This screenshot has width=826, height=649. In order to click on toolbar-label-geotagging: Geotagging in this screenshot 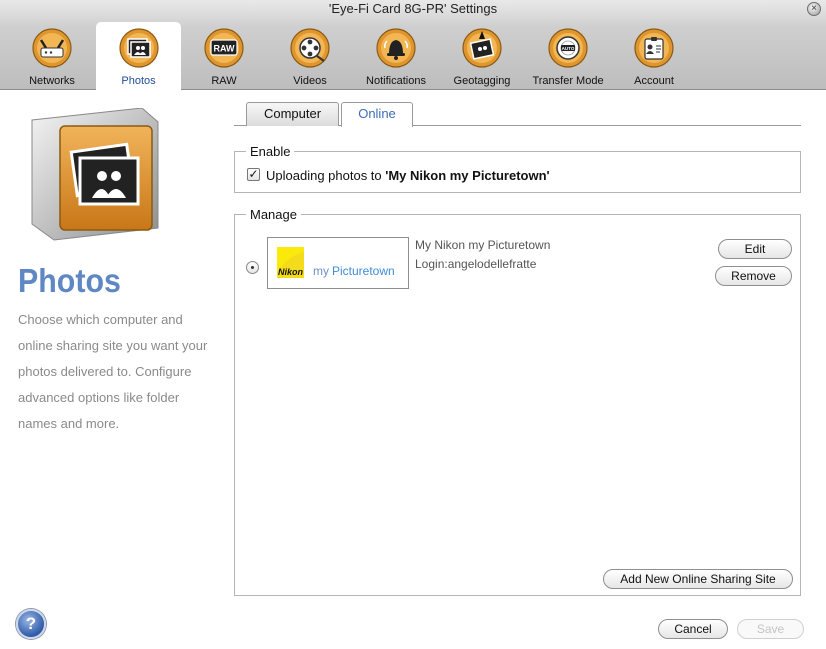, I will do `click(482, 81)`.